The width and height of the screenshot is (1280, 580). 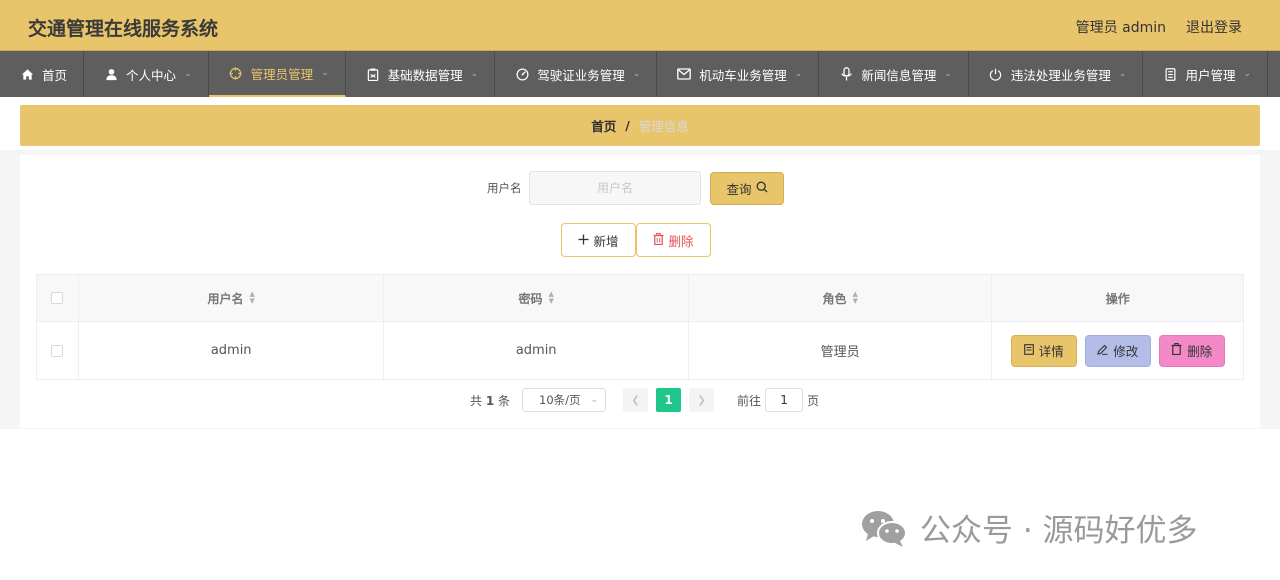 I want to click on nav-item-profile: 个人中心 ⌄, so click(x=146, y=74).